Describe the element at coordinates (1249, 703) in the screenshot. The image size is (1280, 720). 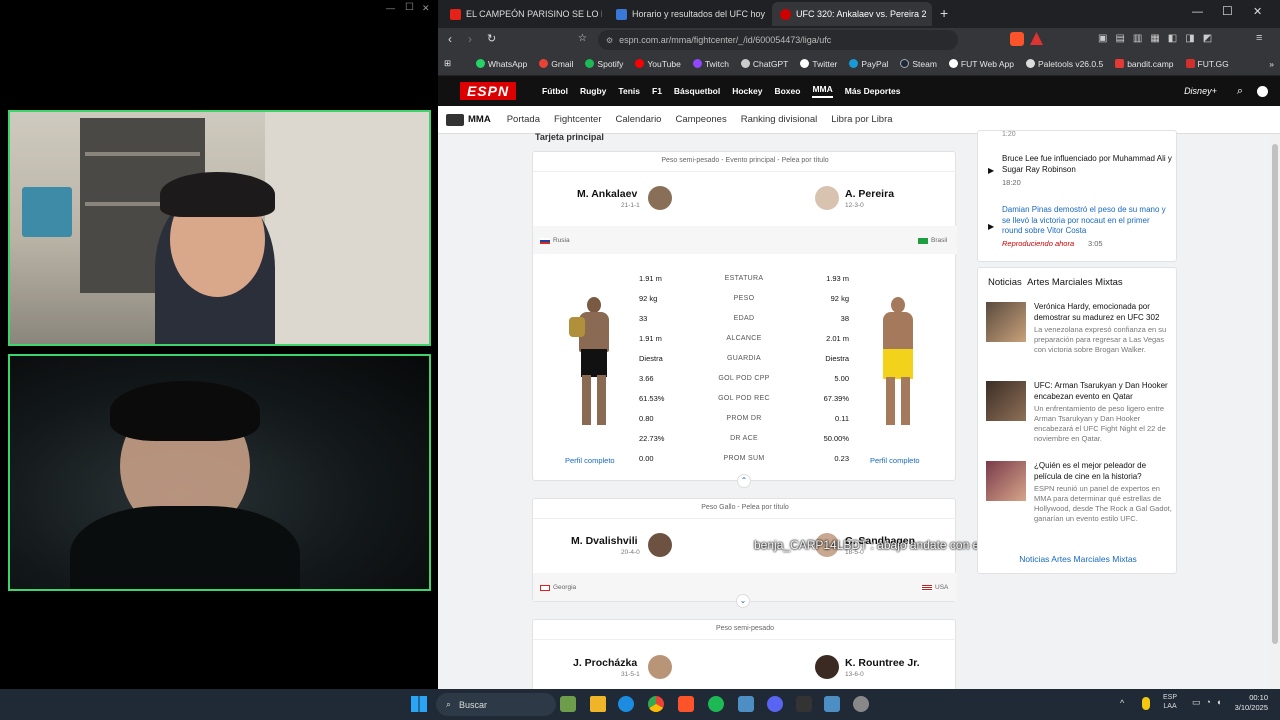
I see `clock: 00:10 3/10/2025` at that location.